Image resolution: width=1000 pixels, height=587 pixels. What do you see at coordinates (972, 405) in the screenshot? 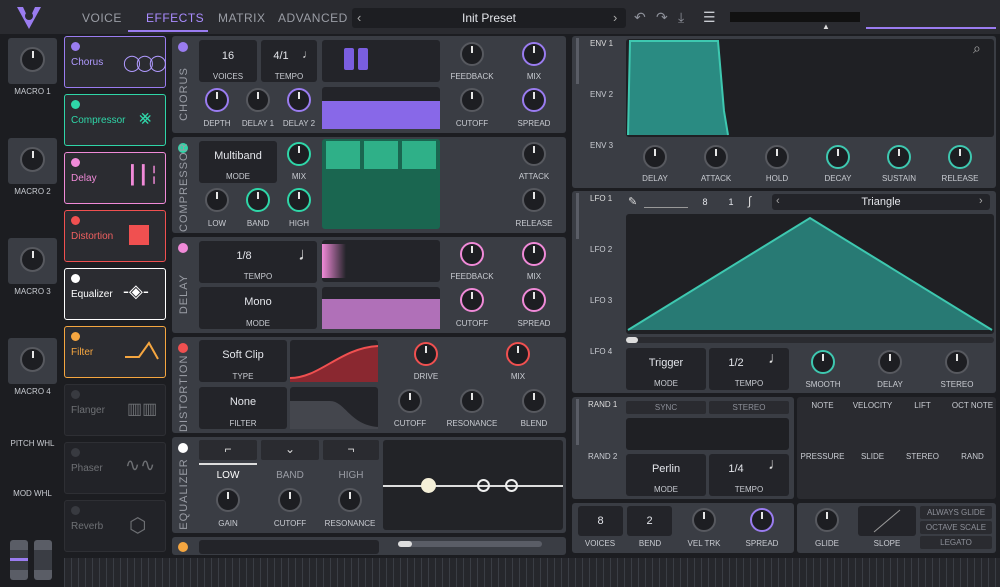
I see `mod-oct-note: OCT NOTE` at bounding box center [972, 405].